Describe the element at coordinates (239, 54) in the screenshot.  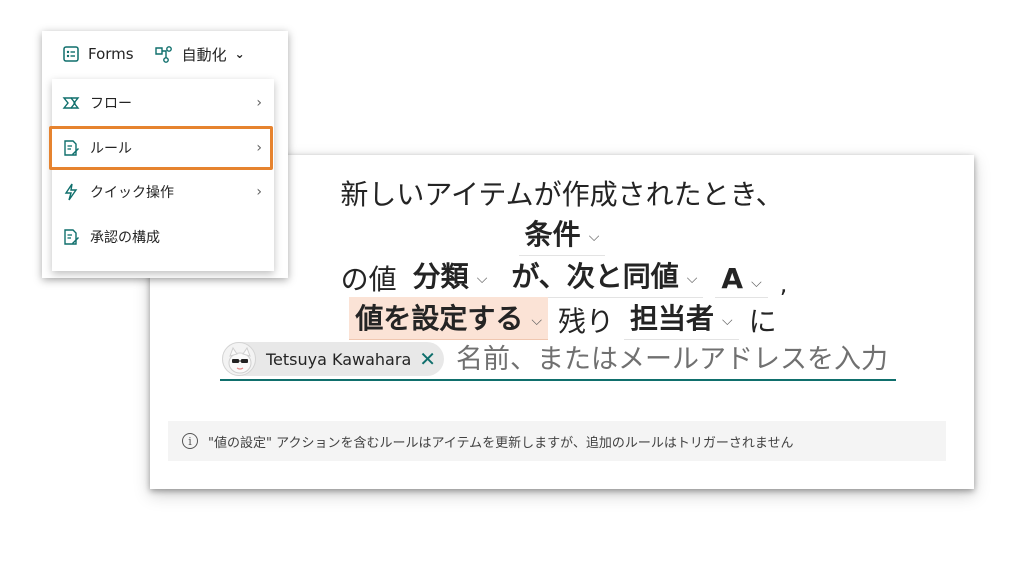
I see `chevron-down-icon: ⌄` at that location.